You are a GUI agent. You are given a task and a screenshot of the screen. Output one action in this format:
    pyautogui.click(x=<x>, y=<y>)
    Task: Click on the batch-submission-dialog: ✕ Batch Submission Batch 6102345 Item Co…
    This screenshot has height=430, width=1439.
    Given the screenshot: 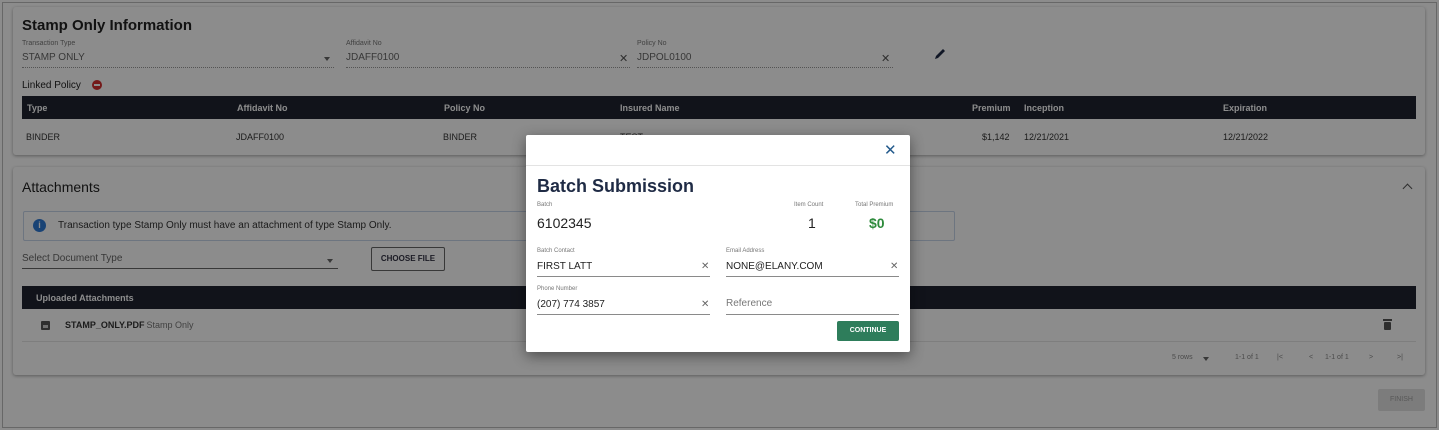 What is the action you would take?
    pyautogui.click(x=718, y=243)
    